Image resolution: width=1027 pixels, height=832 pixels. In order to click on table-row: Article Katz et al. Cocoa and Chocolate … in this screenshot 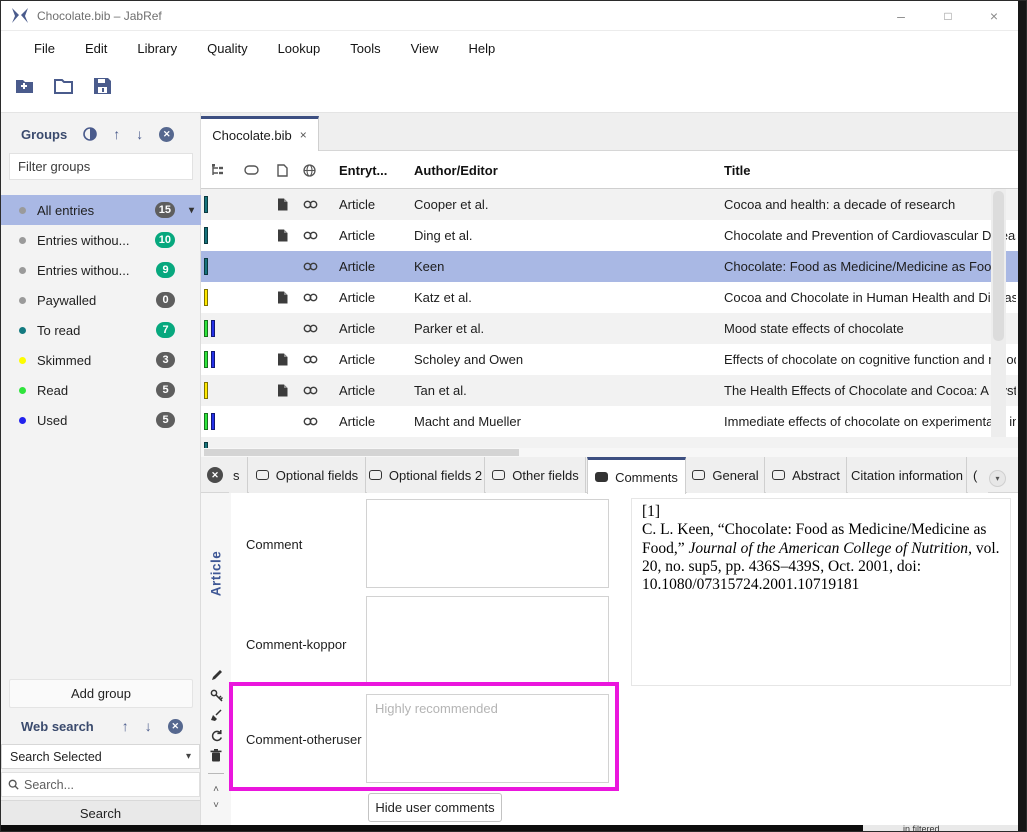, I will do `click(609, 297)`.